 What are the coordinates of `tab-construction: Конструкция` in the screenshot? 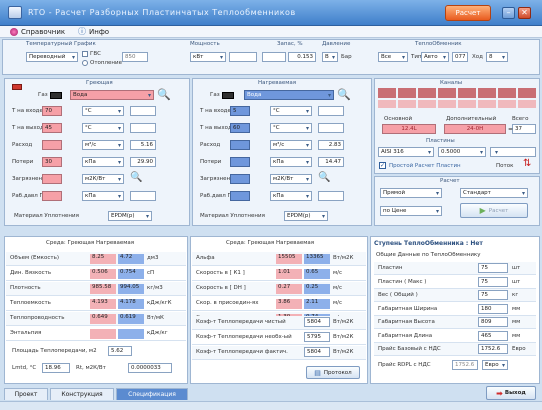 It's located at (82, 394).